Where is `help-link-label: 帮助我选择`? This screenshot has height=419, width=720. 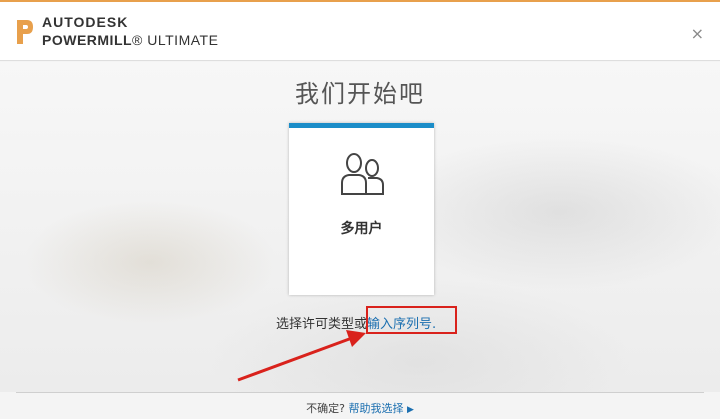
help-link-label: 帮助我选择 is located at coordinates (376, 408).